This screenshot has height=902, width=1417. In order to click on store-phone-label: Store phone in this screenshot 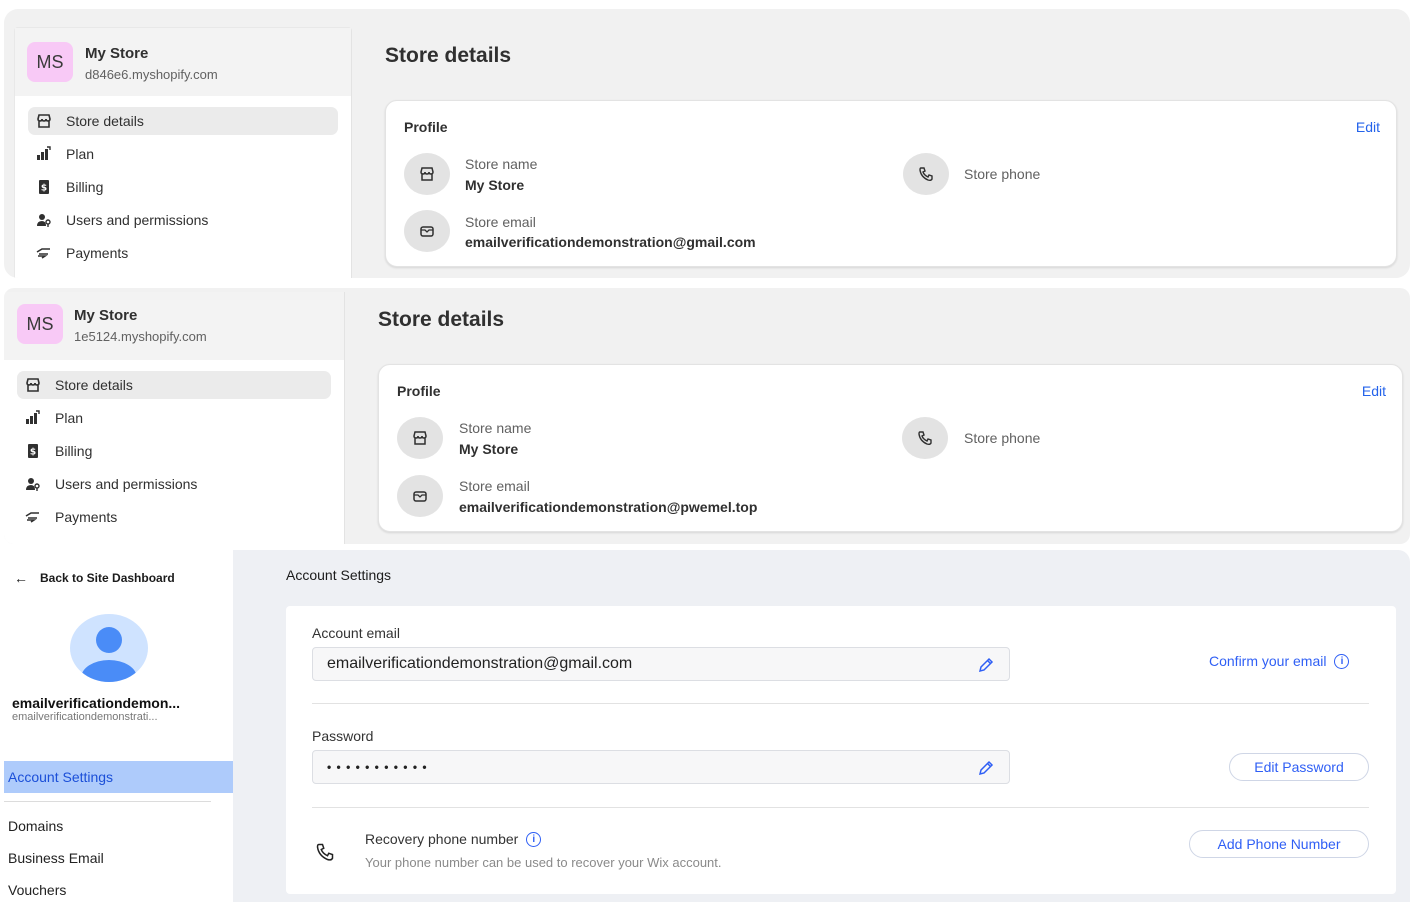, I will do `click(1002, 174)`.